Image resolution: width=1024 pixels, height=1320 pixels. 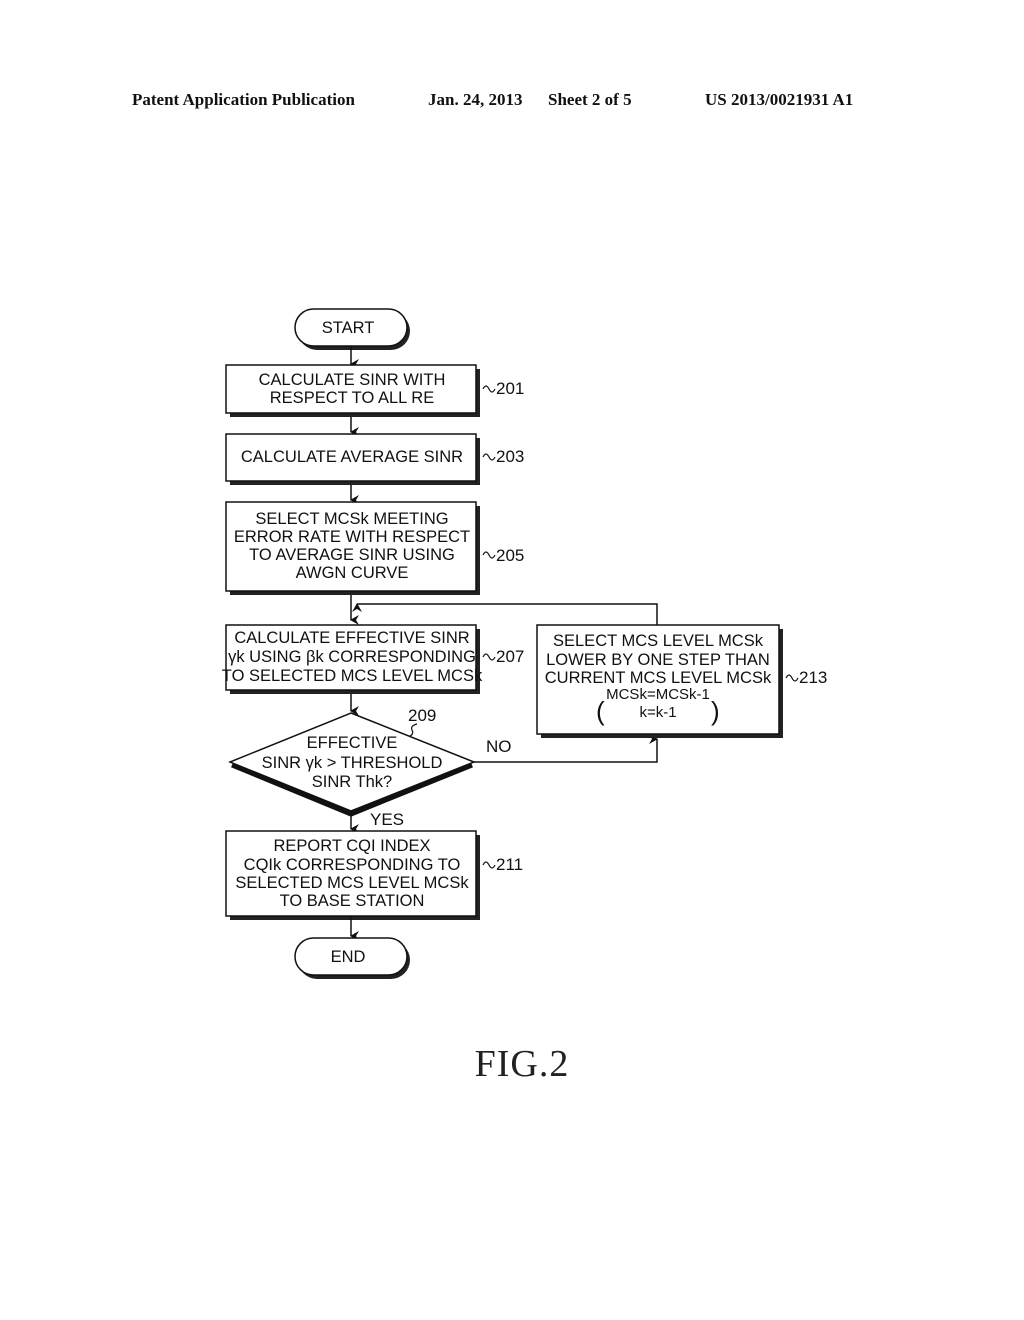 What do you see at coordinates (813, 677) in the screenshot?
I see `ref-213: 213` at bounding box center [813, 677].